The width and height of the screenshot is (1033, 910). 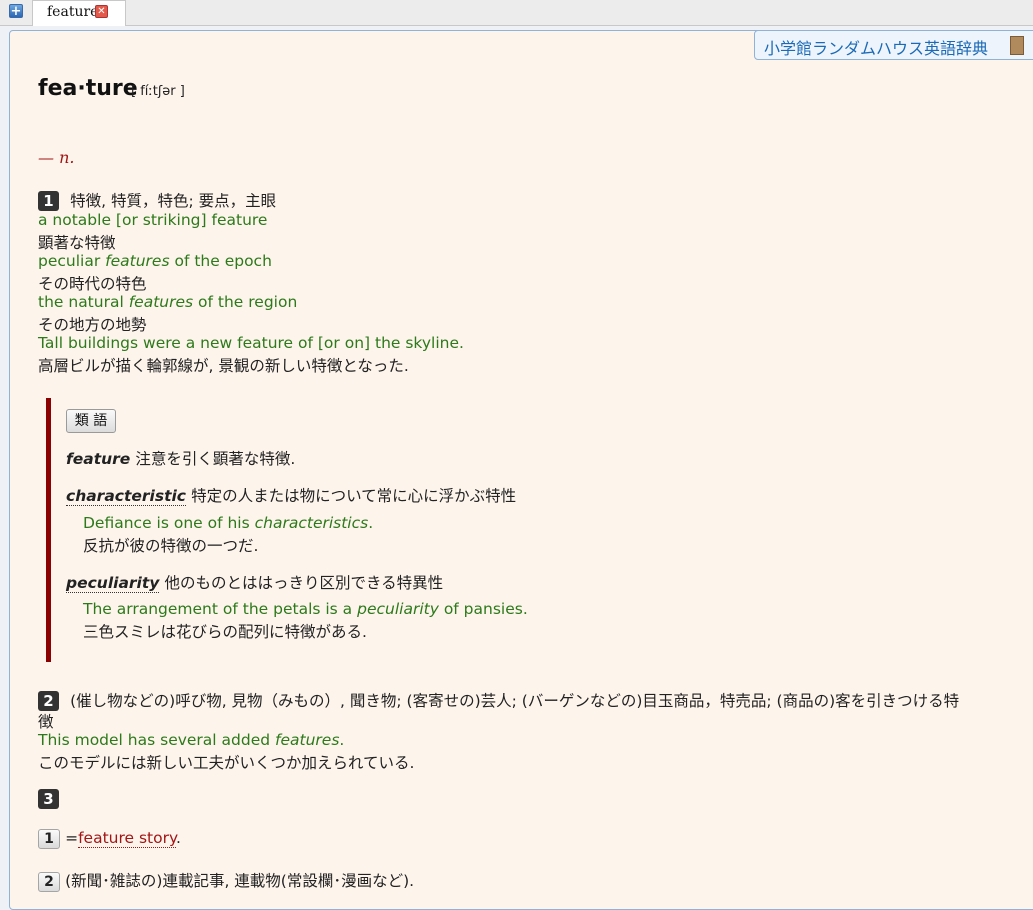 I want to click on book-icon, so click(x=1017, y=45).